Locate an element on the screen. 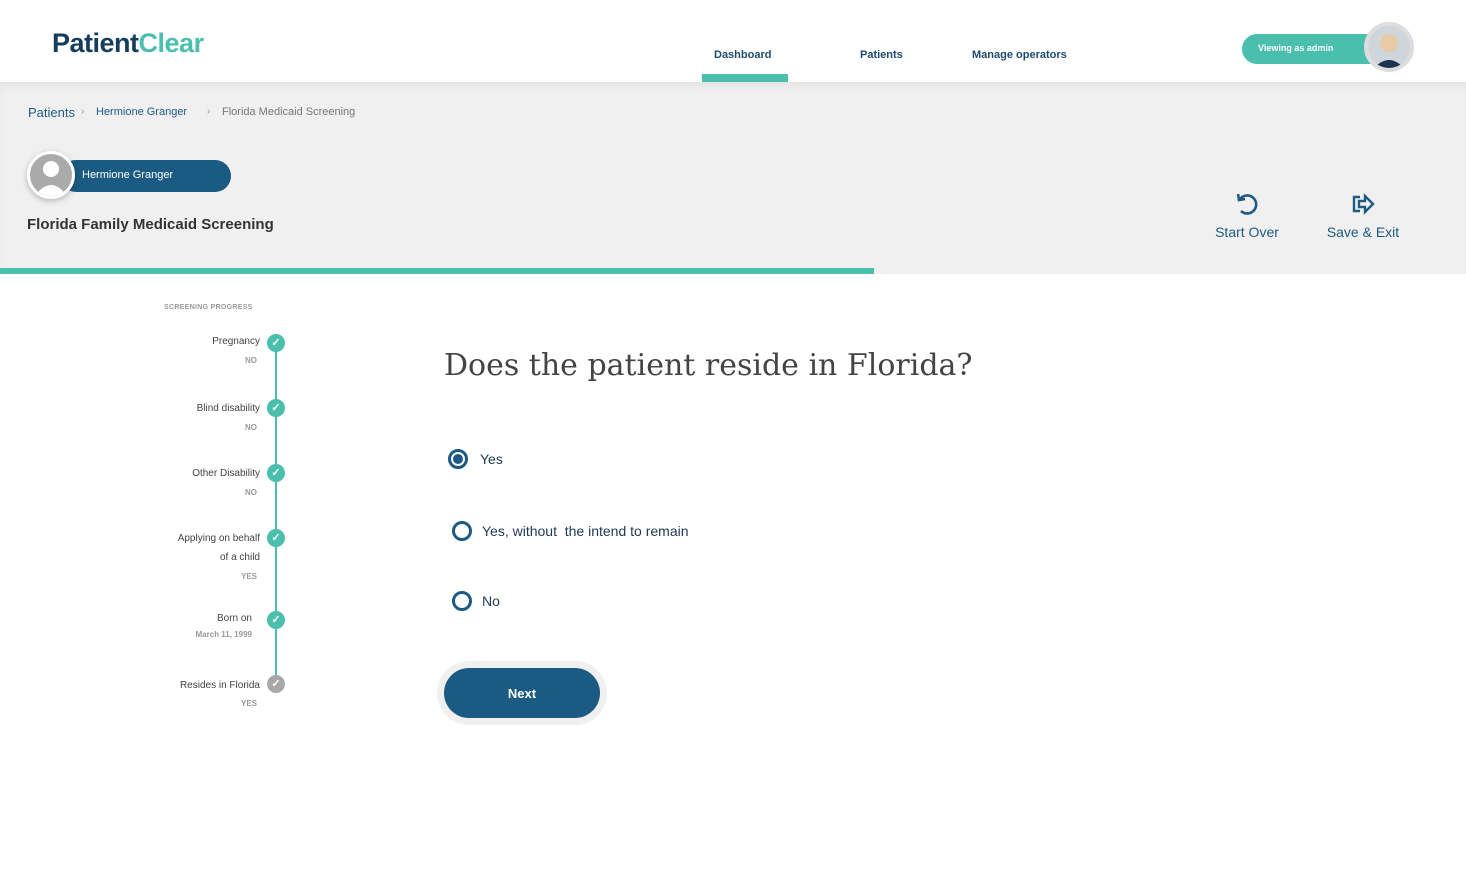 The width and height of the screenshot is (1466, 876). radio-selected is located at coordinates (458, 459).